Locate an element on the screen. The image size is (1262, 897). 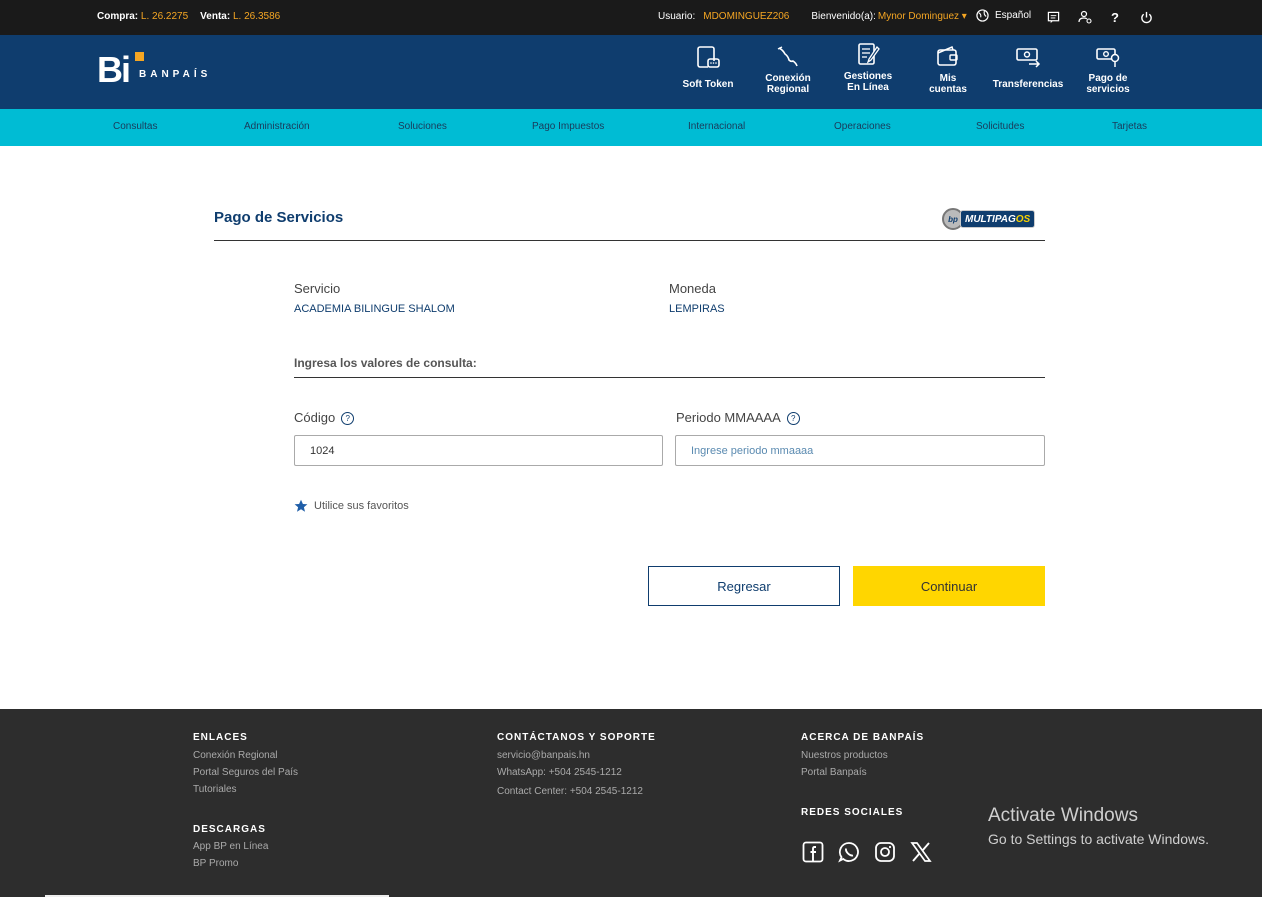
periodo-label: Periodo MMAAAA? is located at coordinates (738, 418).